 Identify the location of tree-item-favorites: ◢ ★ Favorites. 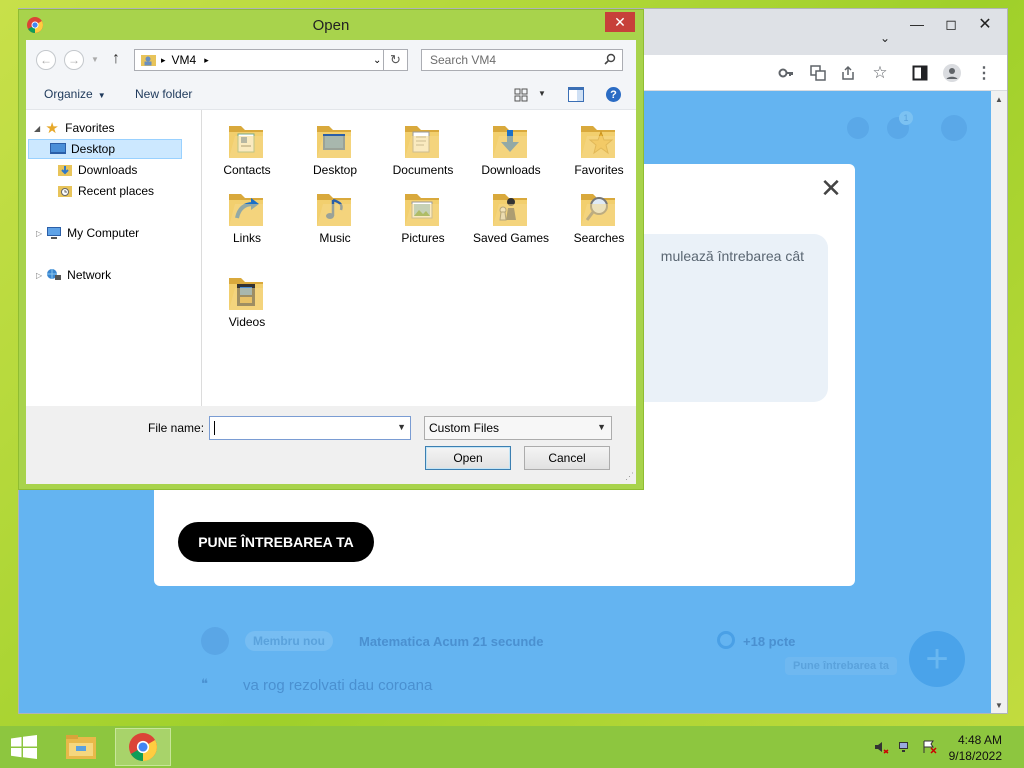
(74, 128).